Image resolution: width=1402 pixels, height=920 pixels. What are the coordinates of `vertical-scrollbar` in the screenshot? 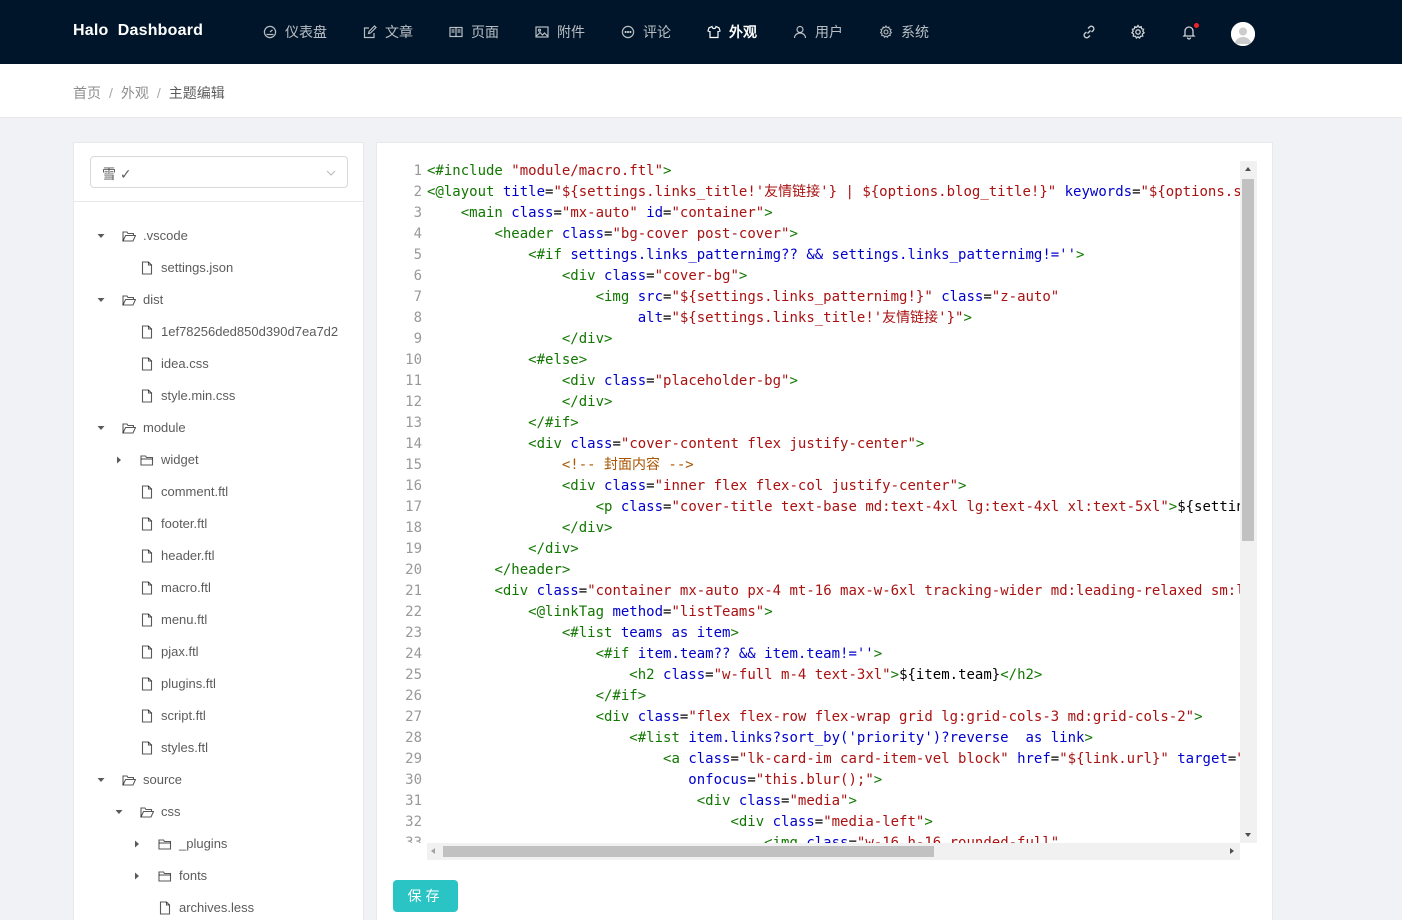 It's located at (1248, 502).